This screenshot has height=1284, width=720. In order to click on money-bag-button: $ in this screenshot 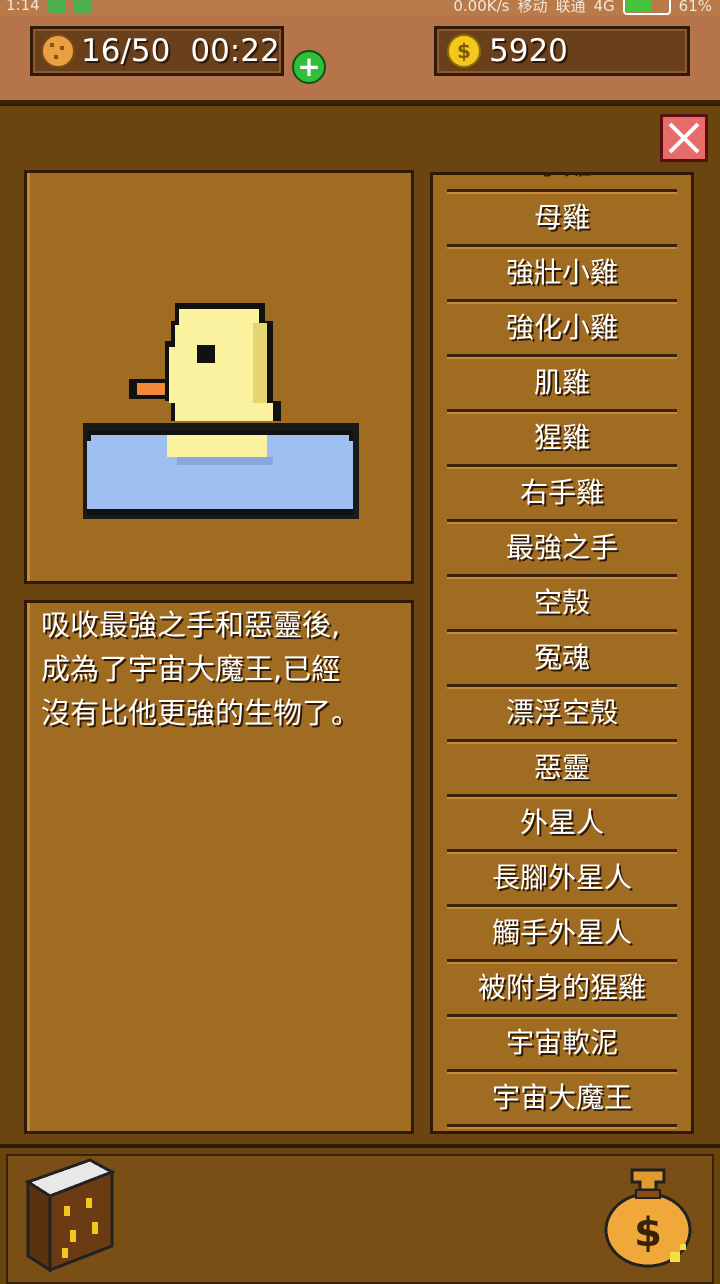, I will do `click(648, 1218)`.